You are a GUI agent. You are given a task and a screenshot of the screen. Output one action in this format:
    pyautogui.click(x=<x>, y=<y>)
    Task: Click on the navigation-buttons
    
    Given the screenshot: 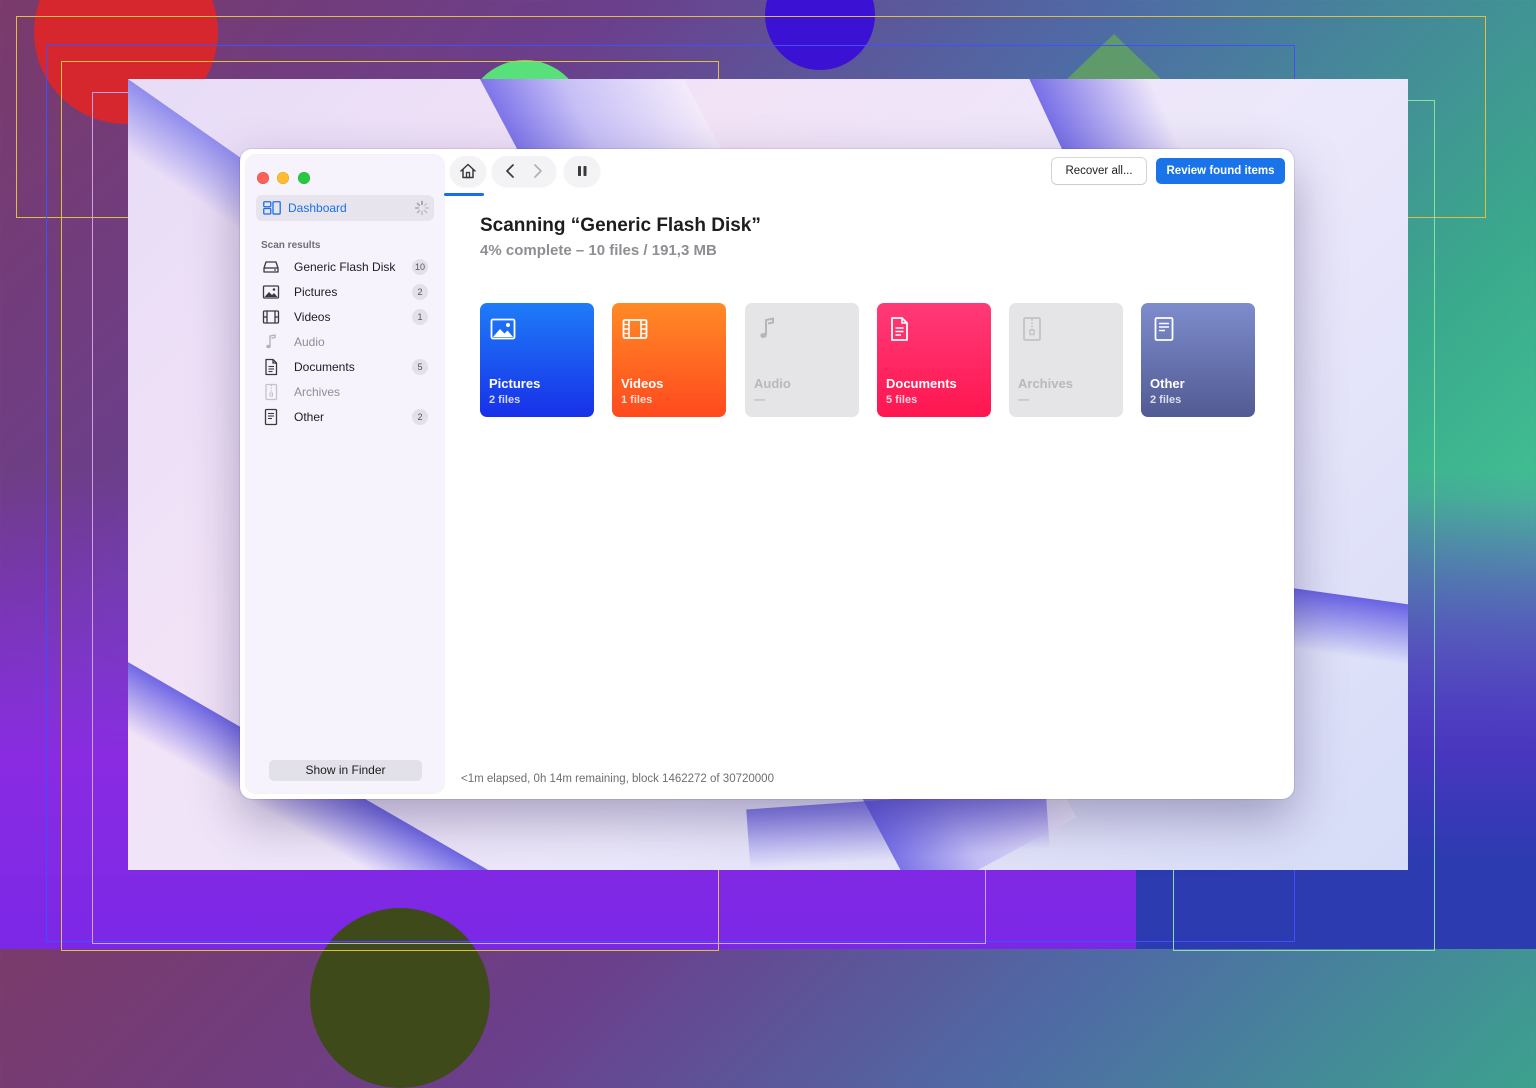 What is the action you would take?
    pyautogui.click(x=524, y=171)
    